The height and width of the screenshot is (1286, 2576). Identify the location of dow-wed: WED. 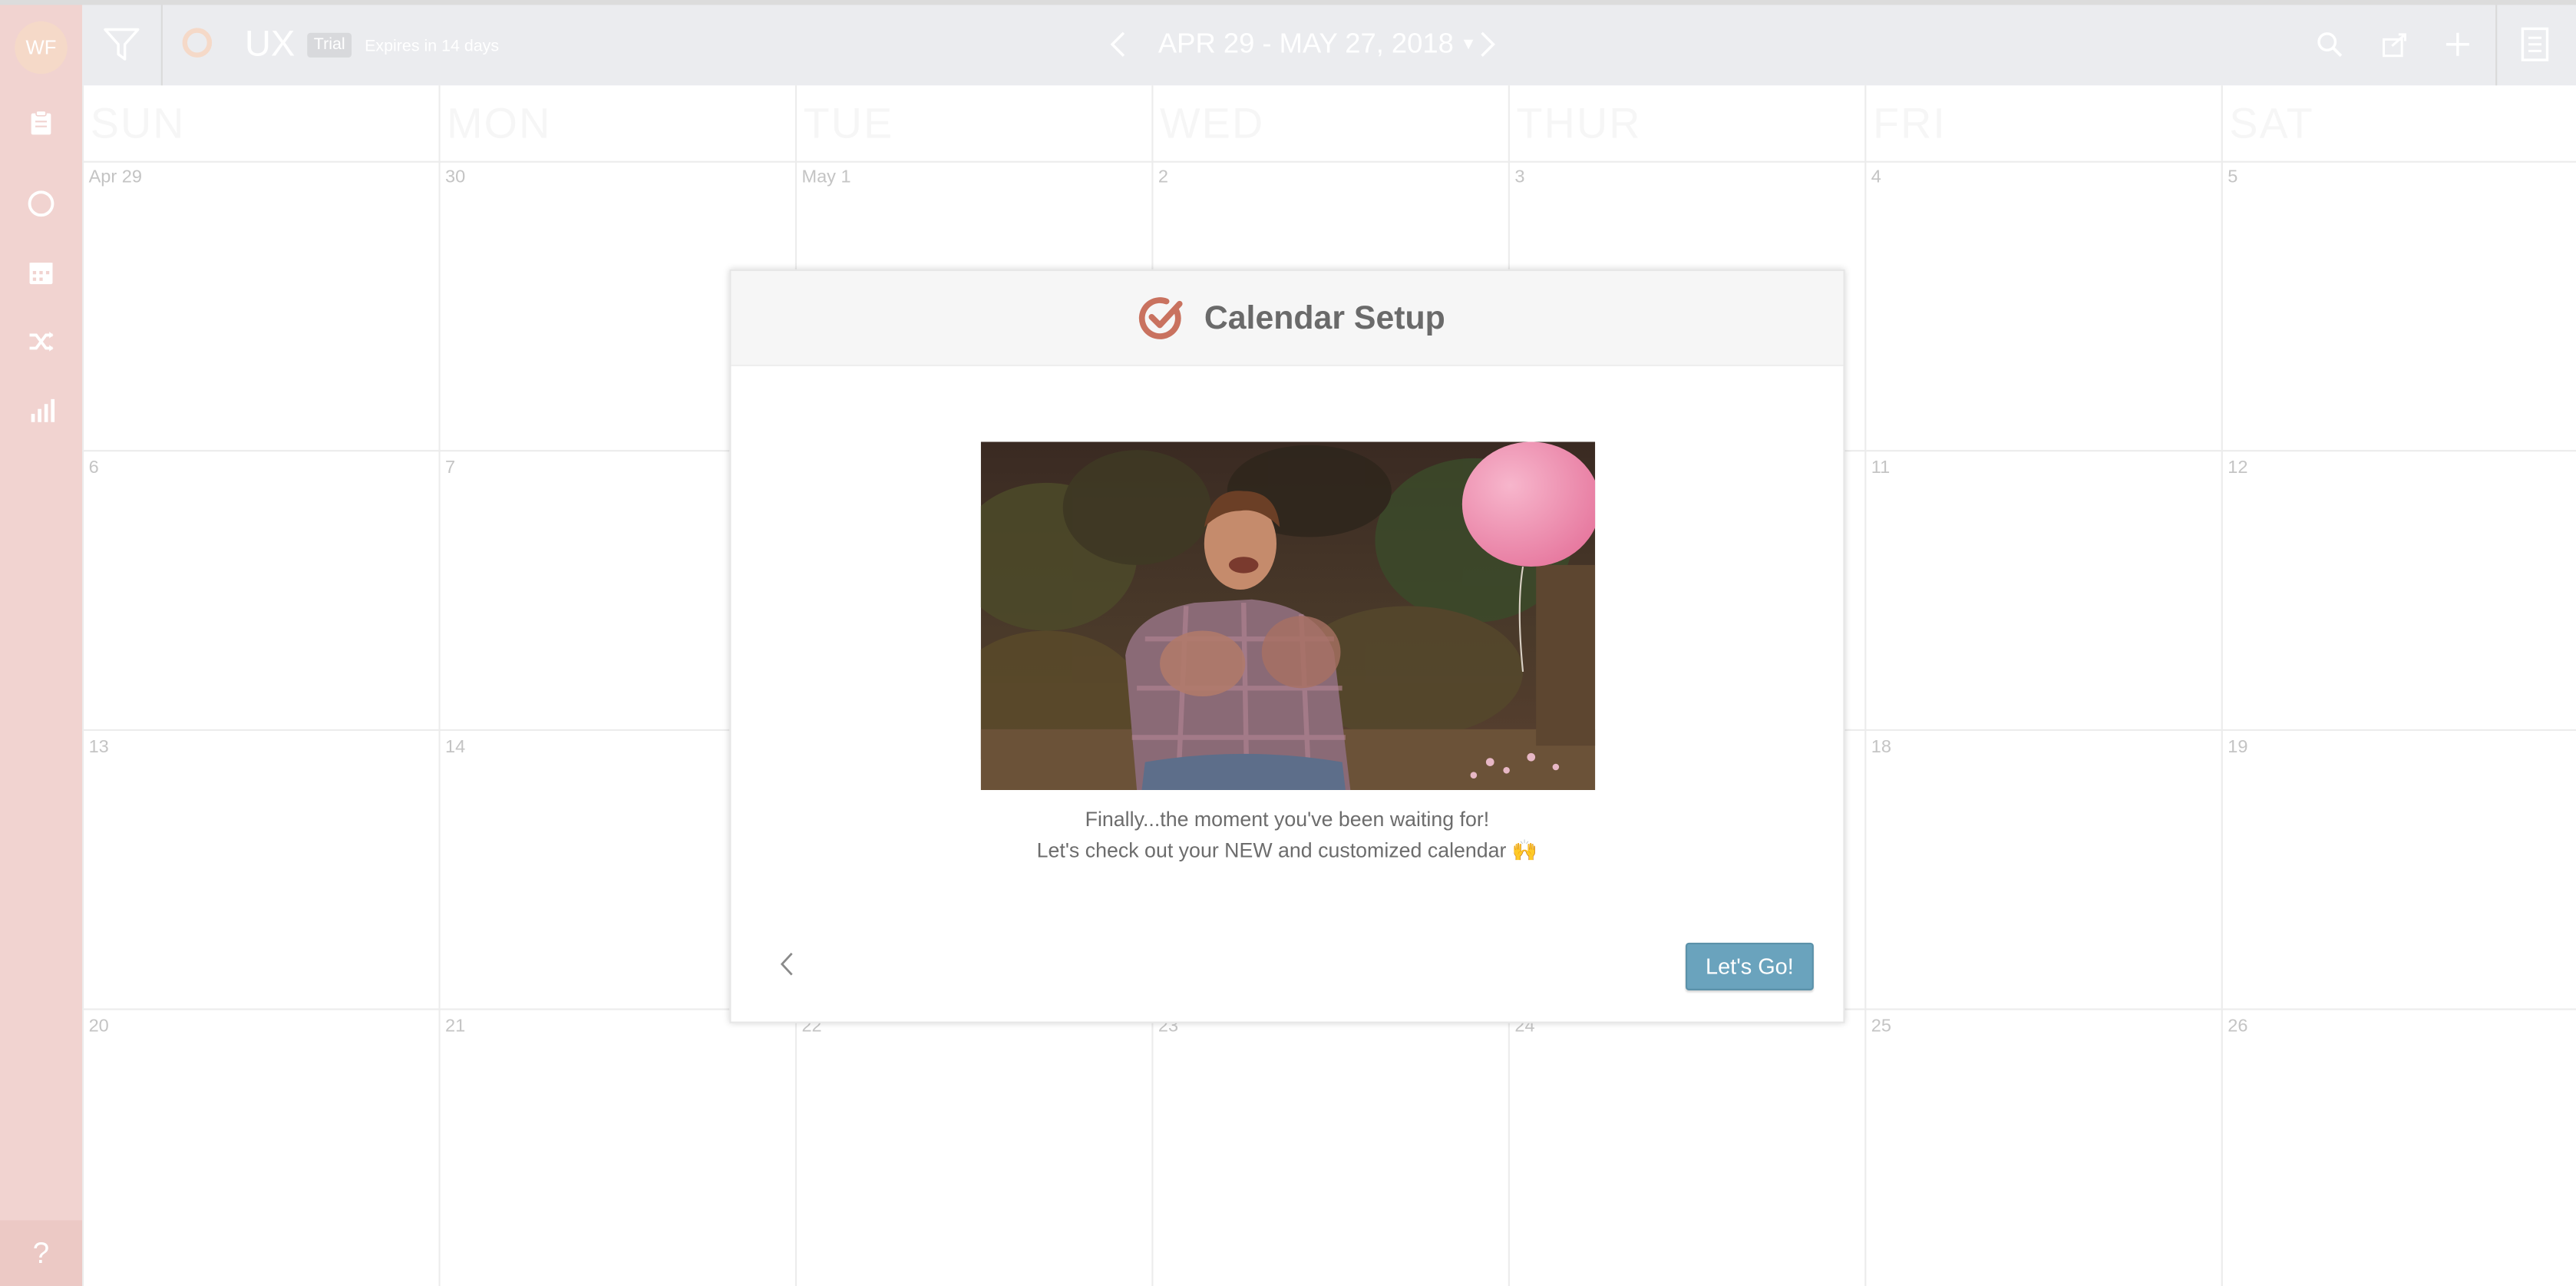
(1212, 123).